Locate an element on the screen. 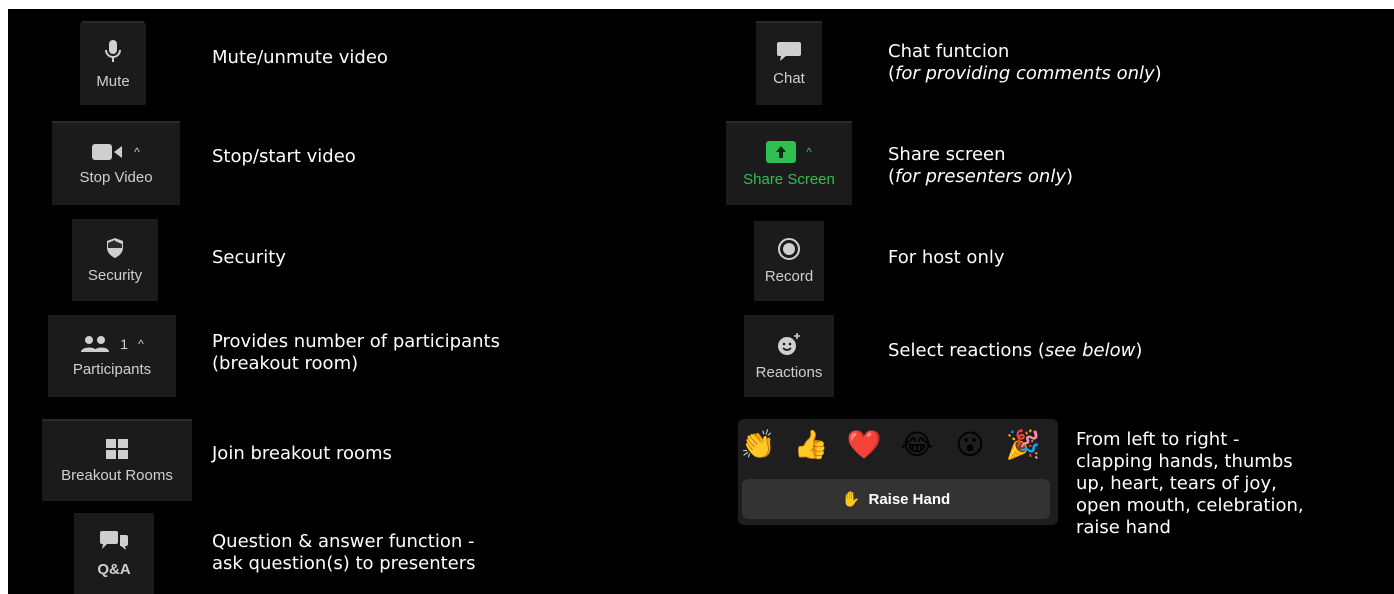  reactions-panel: 👏 👍 ❤️ 😂 😮 🎉 ✋ Raise Hand is located at coordinates (898, 472).